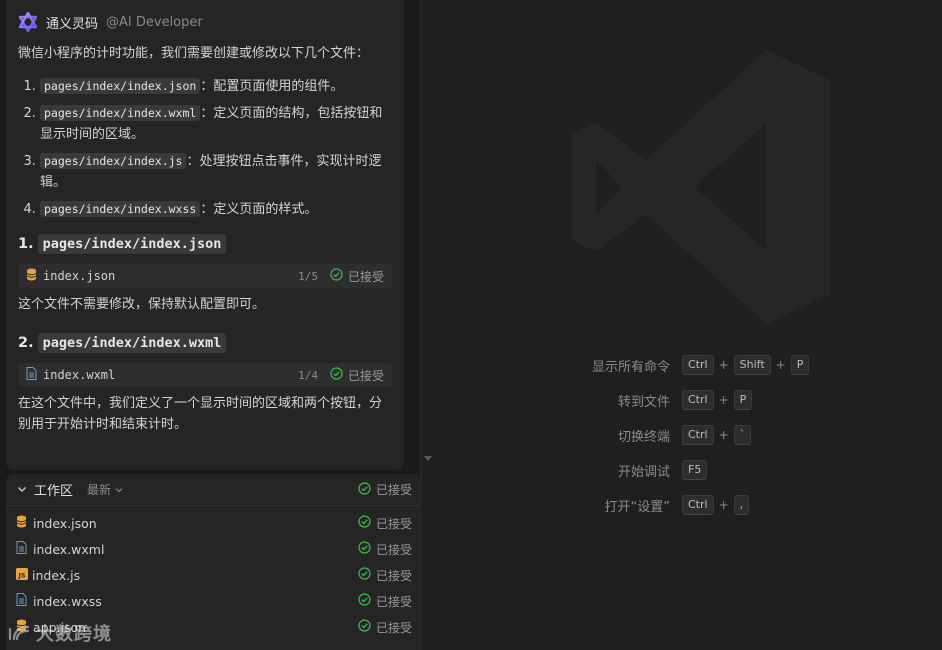 The height and width of the screenshot is (650, 942). I want to click on shortcut-label: 切换终端, so click(643, 437).